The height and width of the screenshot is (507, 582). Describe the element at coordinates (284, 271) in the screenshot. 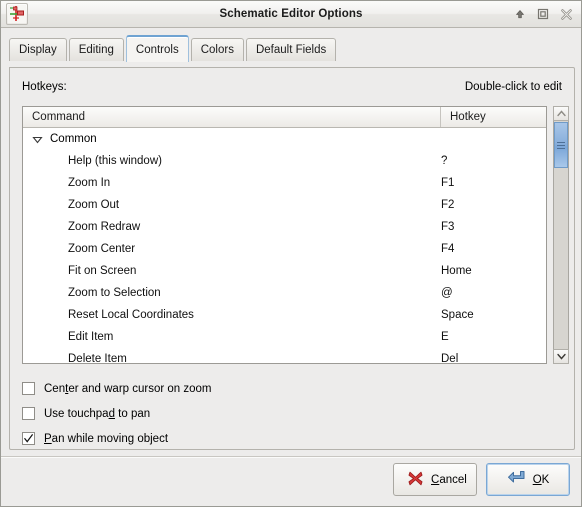

I see `table-row: Fit on Screen Home` at that location.